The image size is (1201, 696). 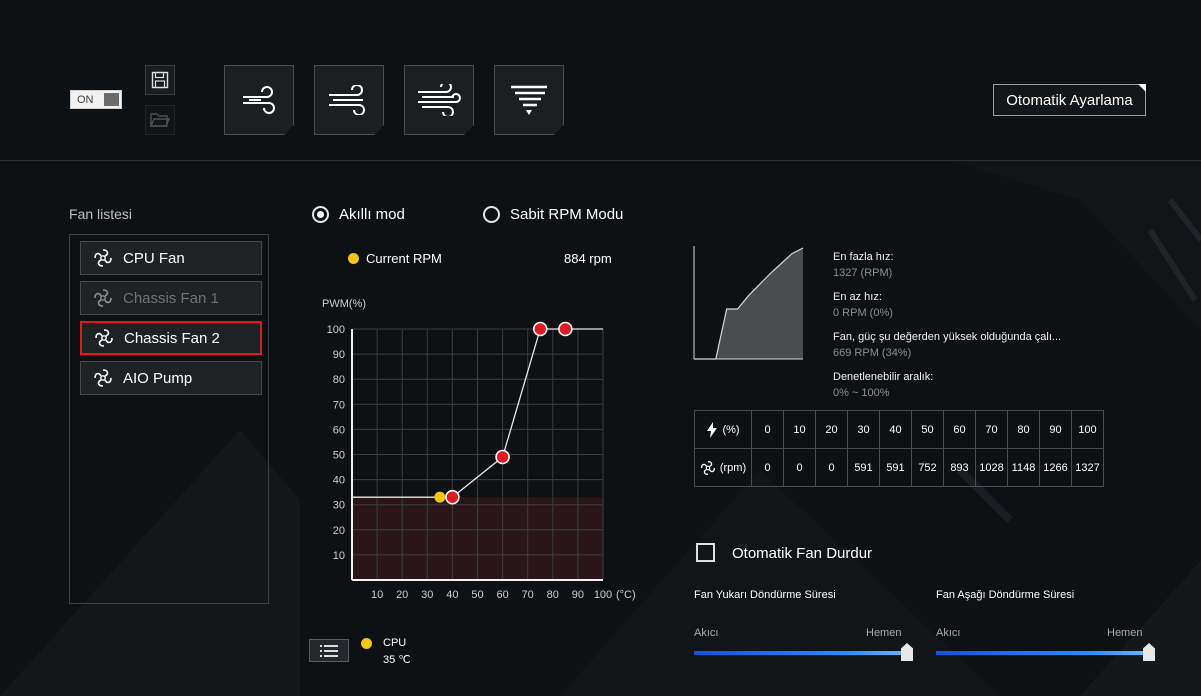 What do you see at coordinates (553, 595) in the screenshot?
I see `x-tick-label: 80` at bounding box center [553, 595].